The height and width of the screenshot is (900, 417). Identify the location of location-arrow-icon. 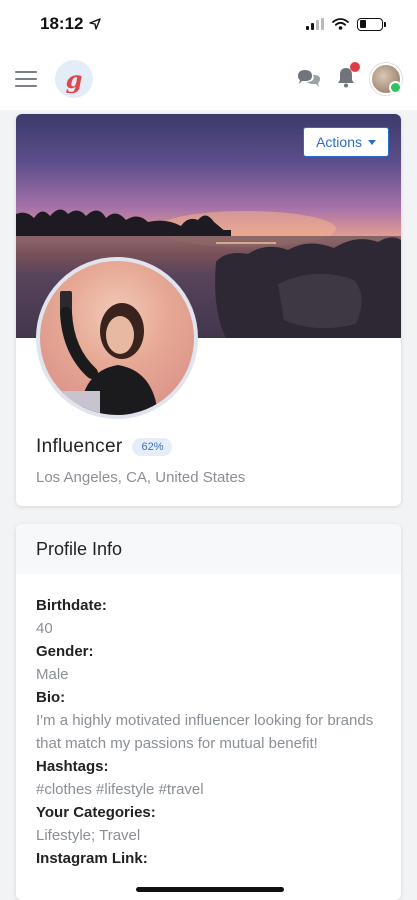
(95, 24).